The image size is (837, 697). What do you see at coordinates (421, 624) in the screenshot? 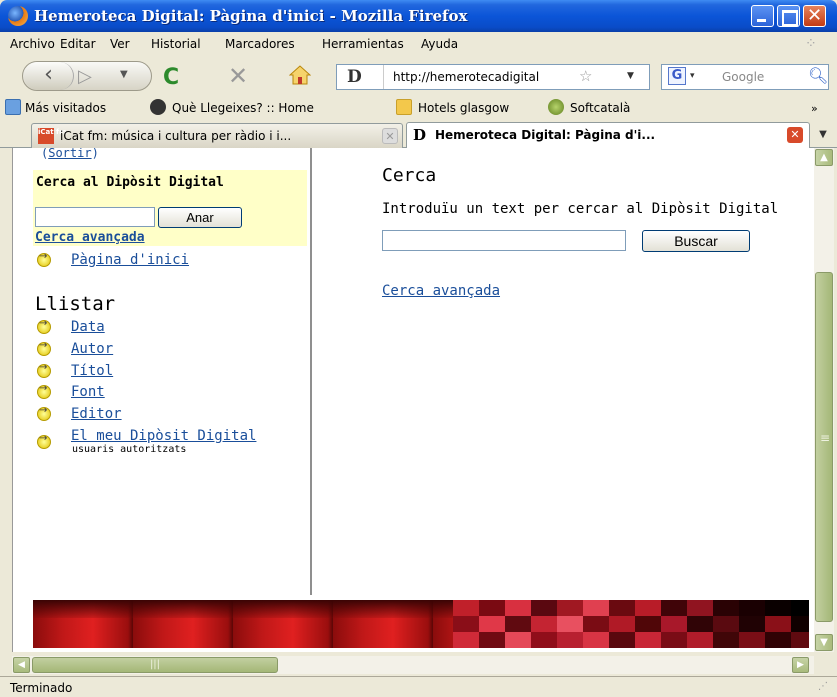
I see `footer-banner-image` at bounding box center [421, 624].